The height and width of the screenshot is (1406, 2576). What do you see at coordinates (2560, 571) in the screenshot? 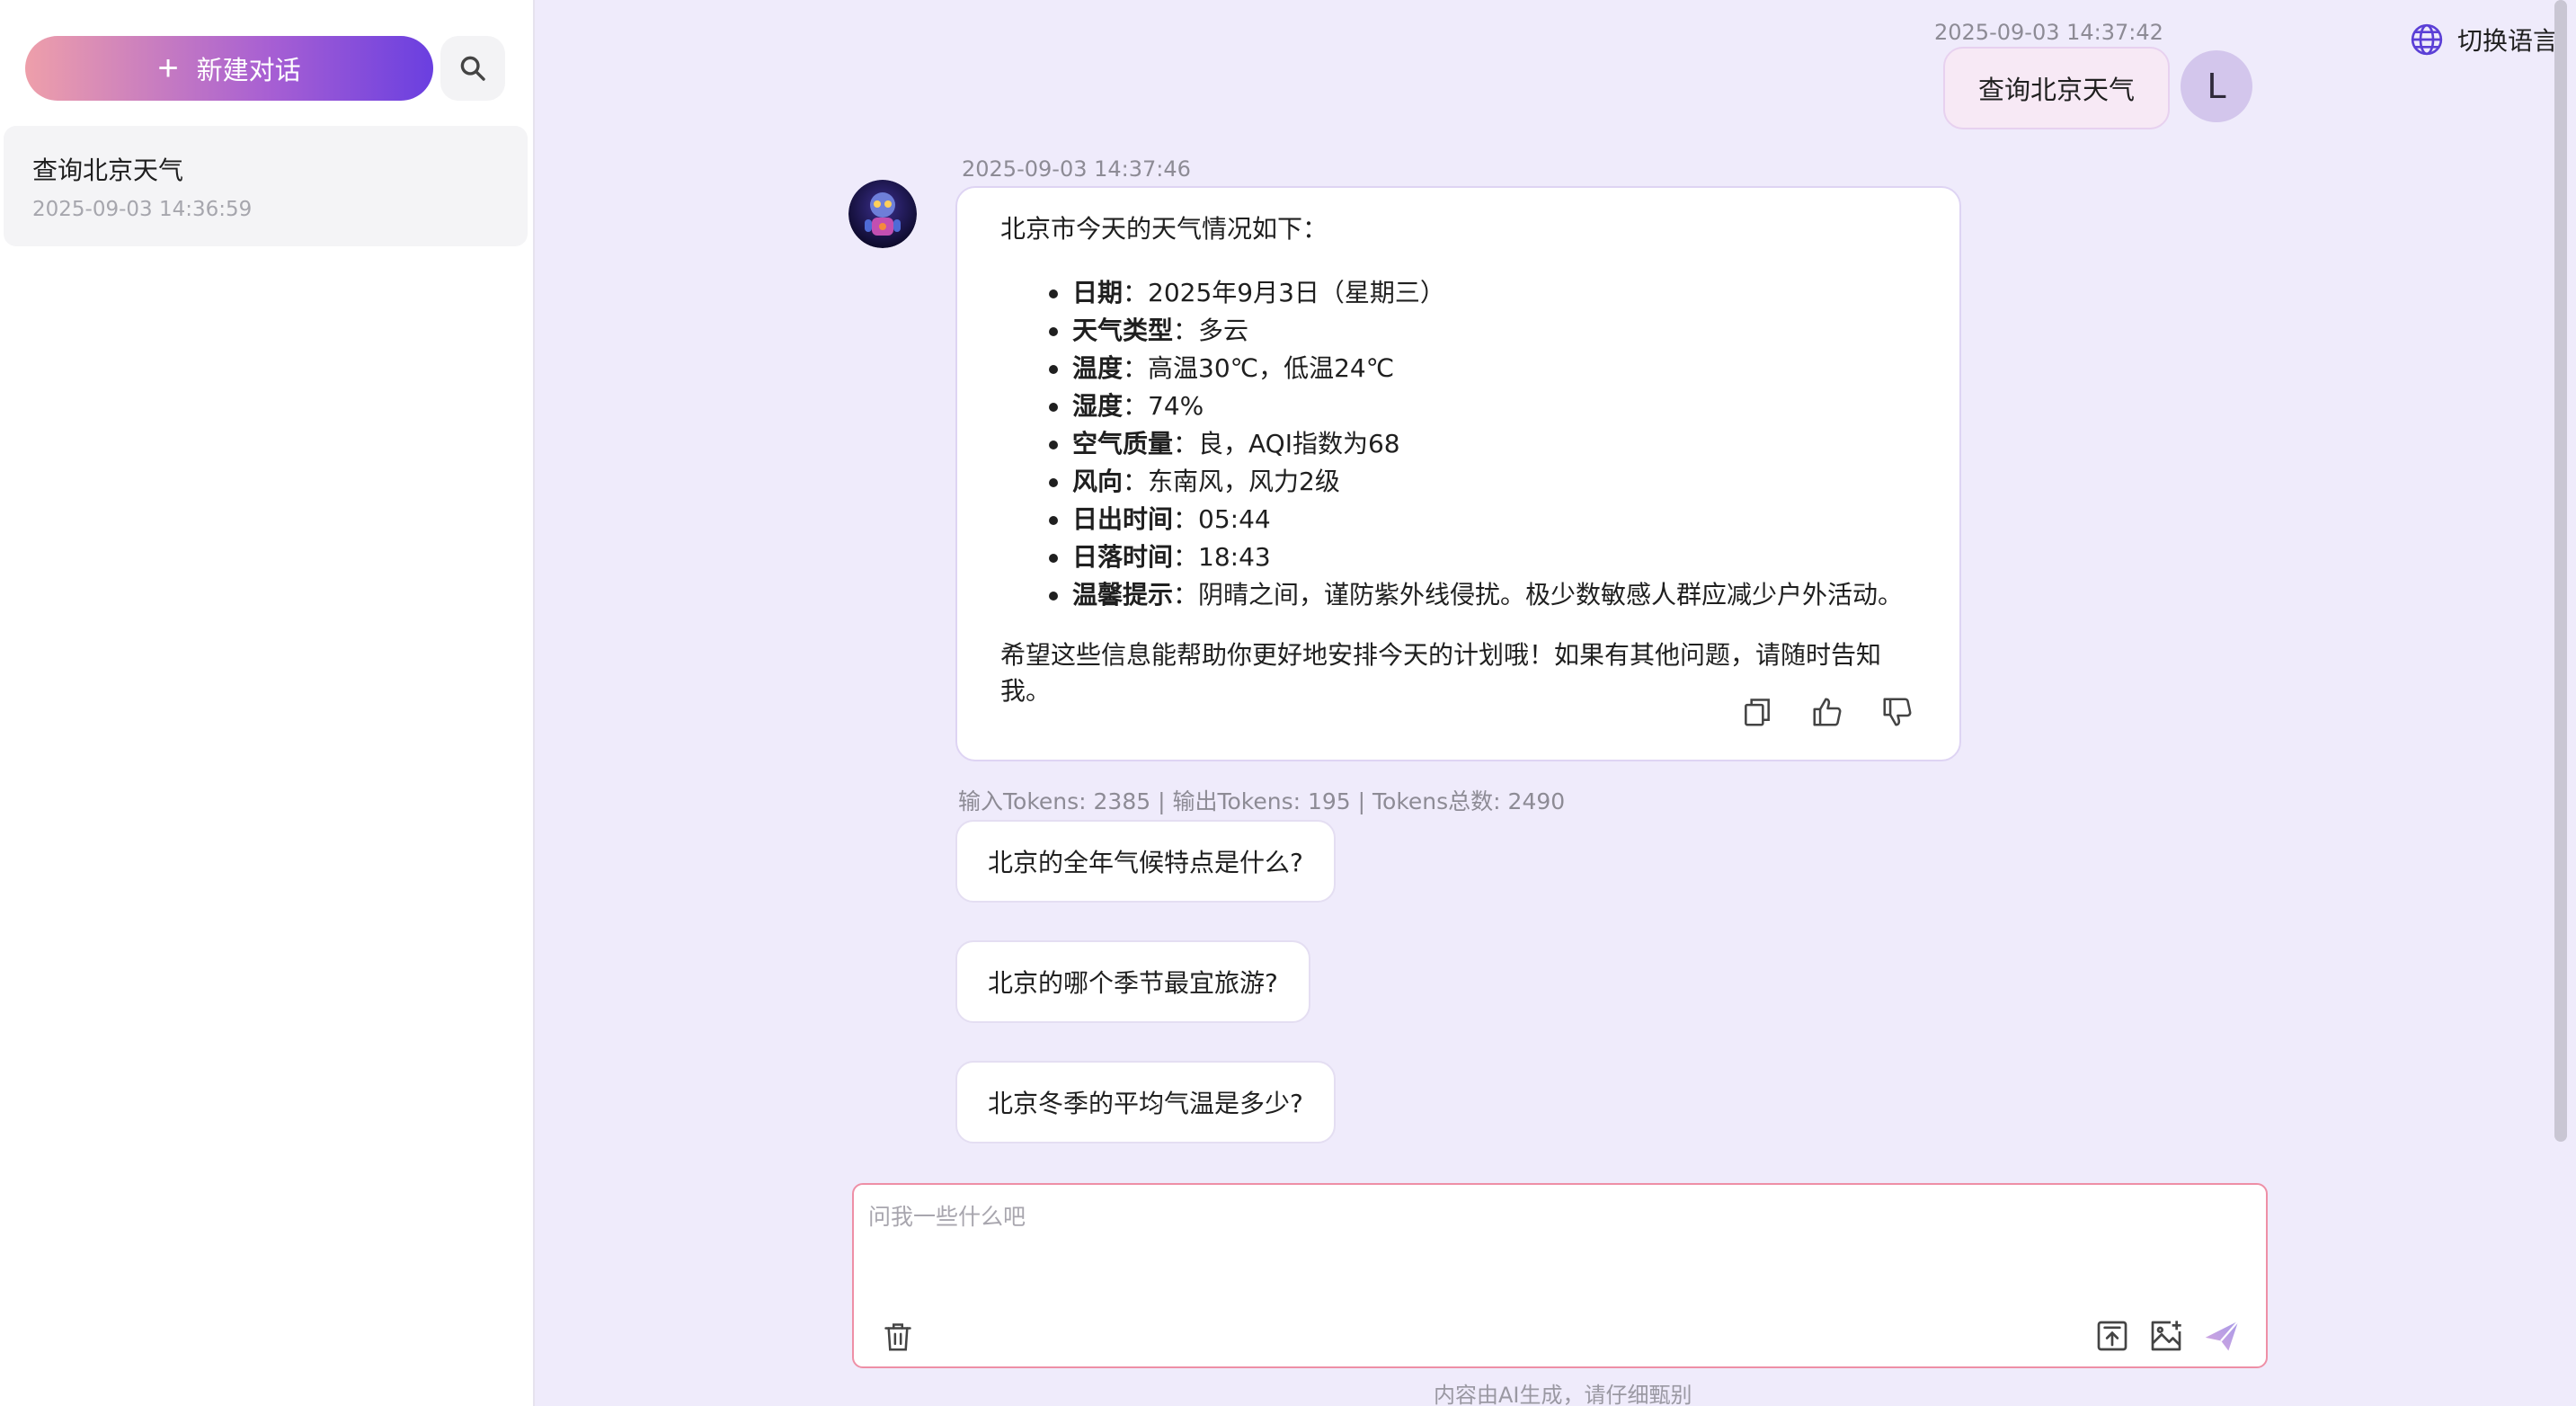
I see `scrollbar` at bounding box center [2560, 571].